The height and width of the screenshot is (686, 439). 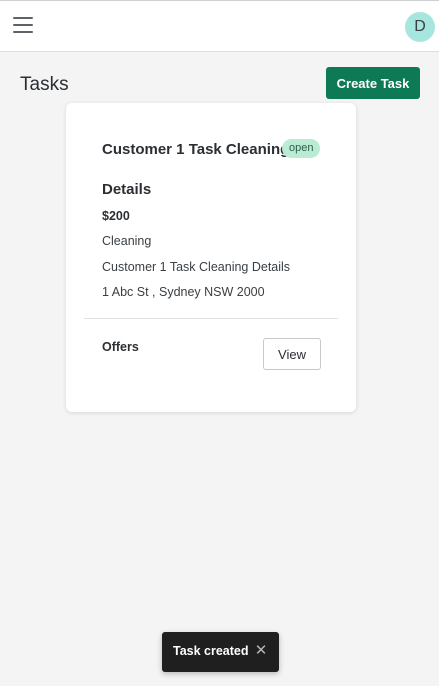 I want to click on status-badge: open, so click(x=301, y=148).